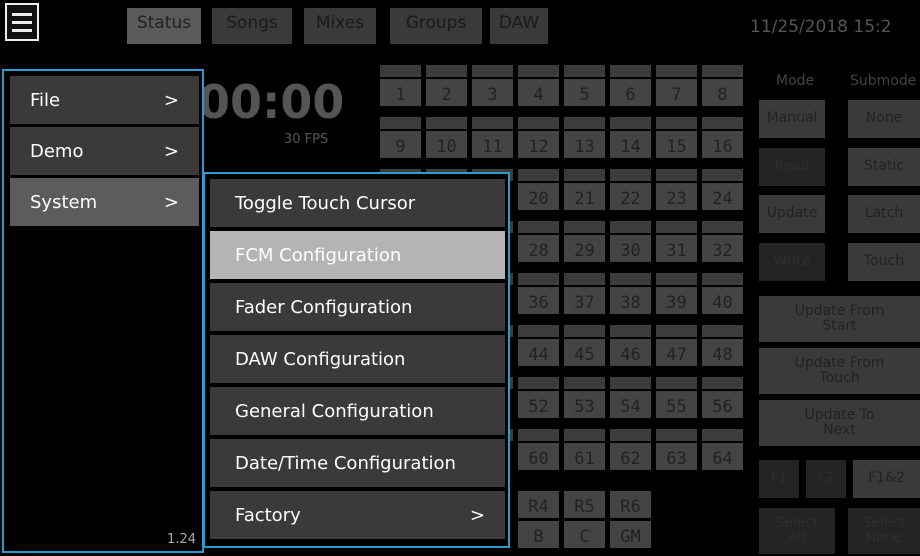 This screenshot has height=556, width=920. What do you see at coordinates (357, 359) in the screenshot?
I see `menu-item-daw-configuration: DAW Configuration` at bounding box center [357, 359].